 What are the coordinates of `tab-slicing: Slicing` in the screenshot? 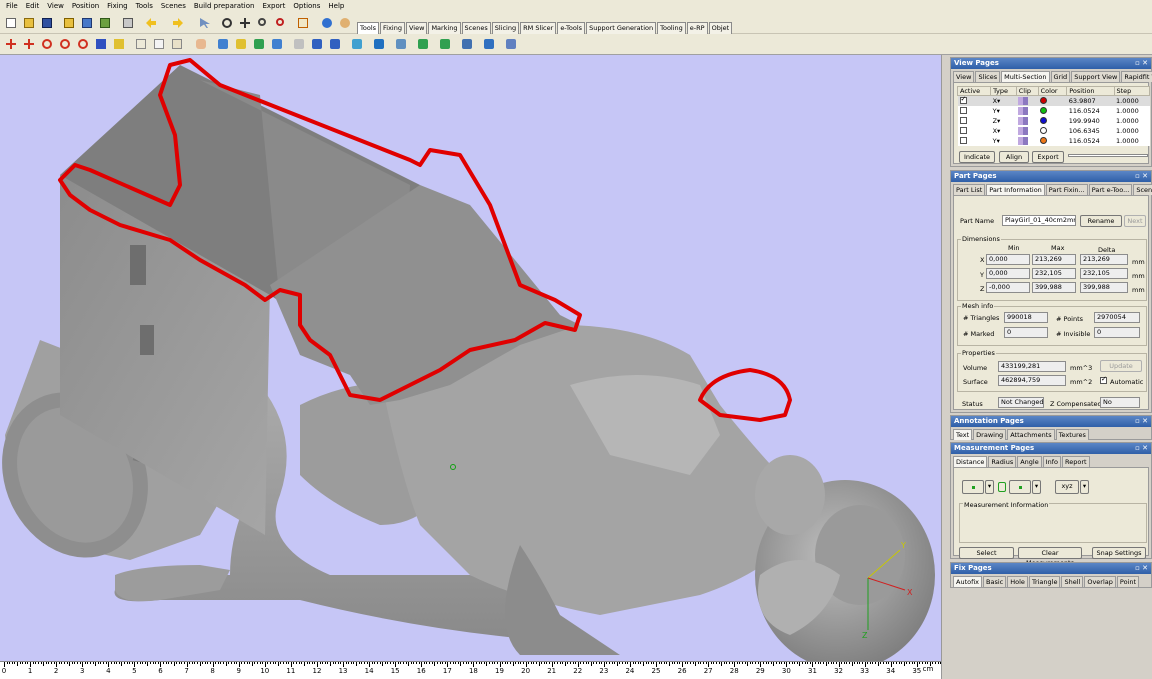 It's located at (505, 28).